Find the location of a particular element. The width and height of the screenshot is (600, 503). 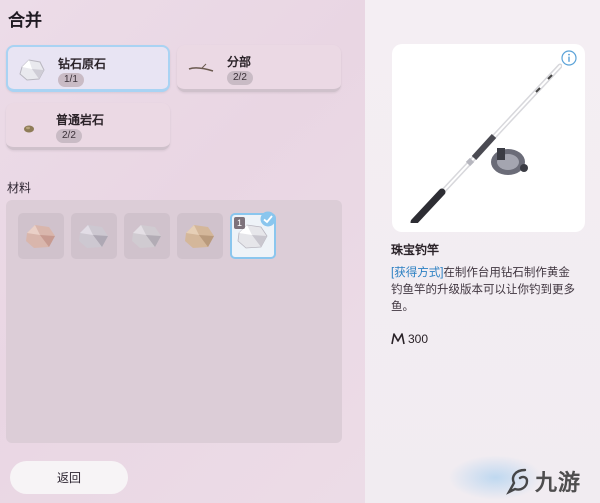

item-description: [获得方式]在制作台用钻石制作黄金钓鱼竿的升级版本可以让你钓到更多鱼。 is located at coordinates (486, 290).